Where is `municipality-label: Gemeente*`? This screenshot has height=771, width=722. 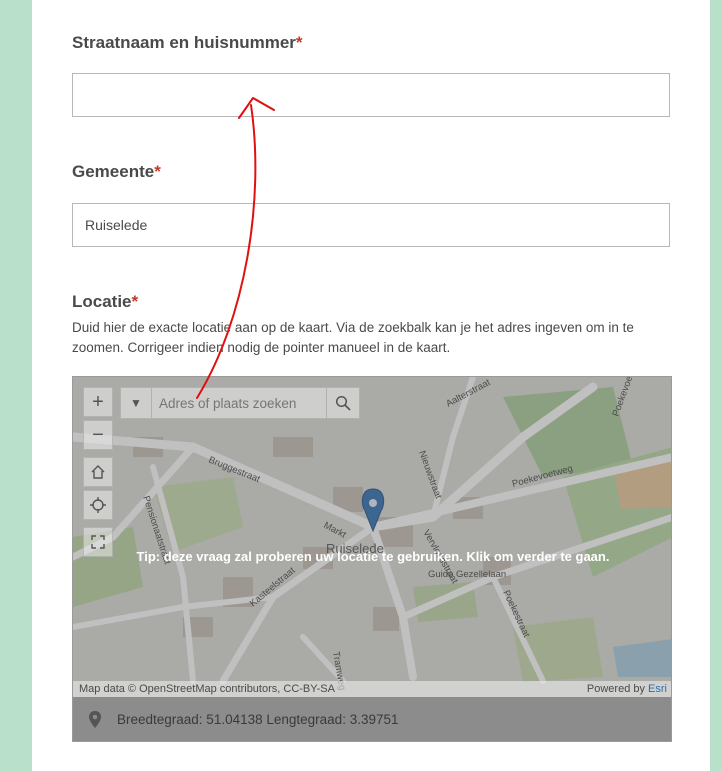
municipality-label: Gemeente* is located at coordinates (116, 171).